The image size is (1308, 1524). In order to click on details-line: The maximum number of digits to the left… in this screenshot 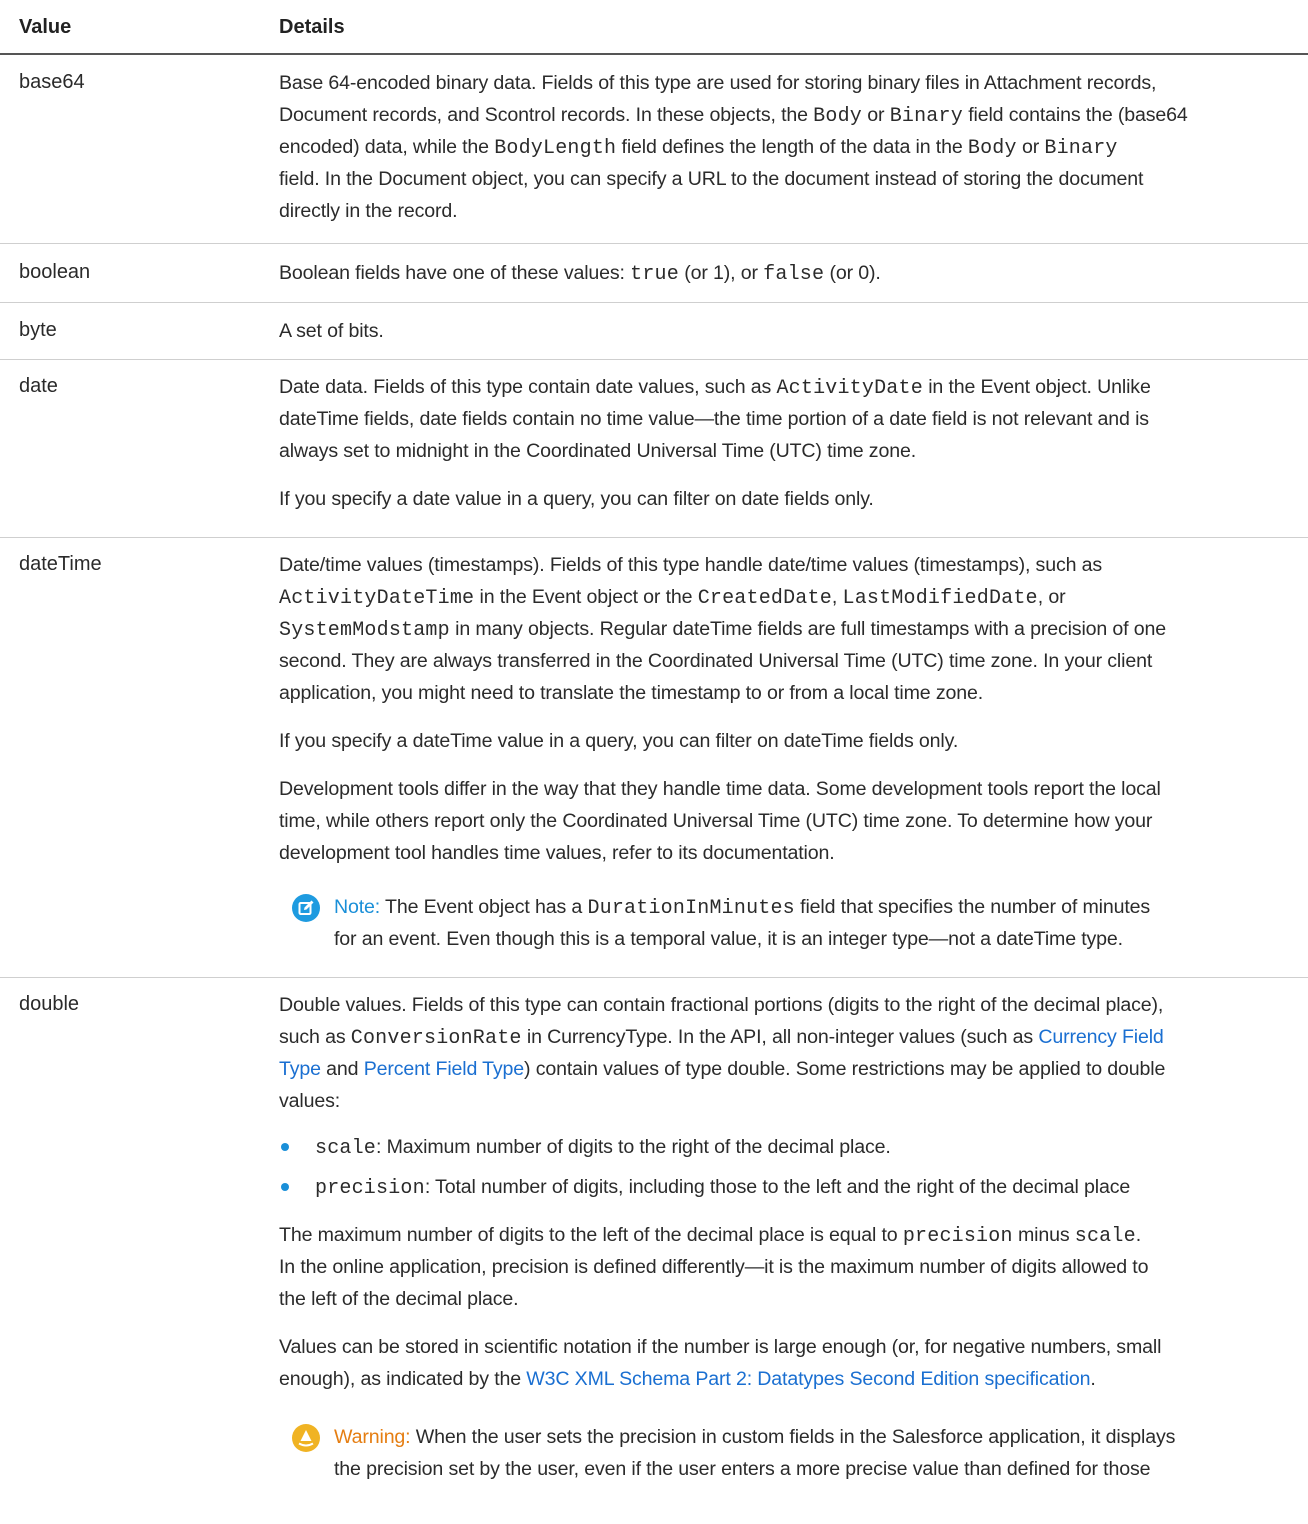, I will do `click(710, 1236)`.